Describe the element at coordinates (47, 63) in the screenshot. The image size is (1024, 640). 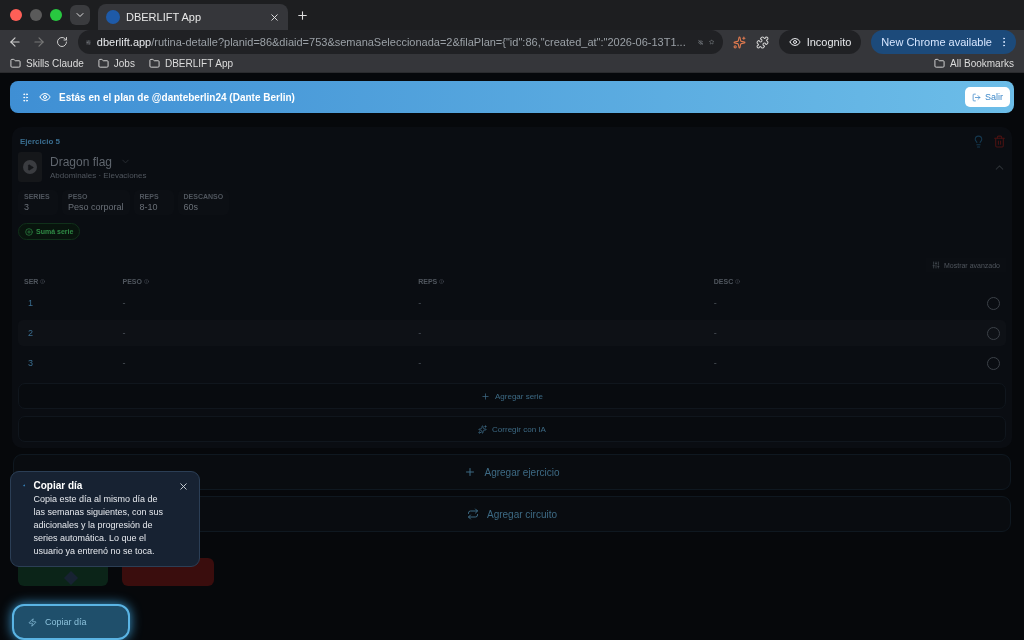
I see `bookmark: Skills Claude` at that location.